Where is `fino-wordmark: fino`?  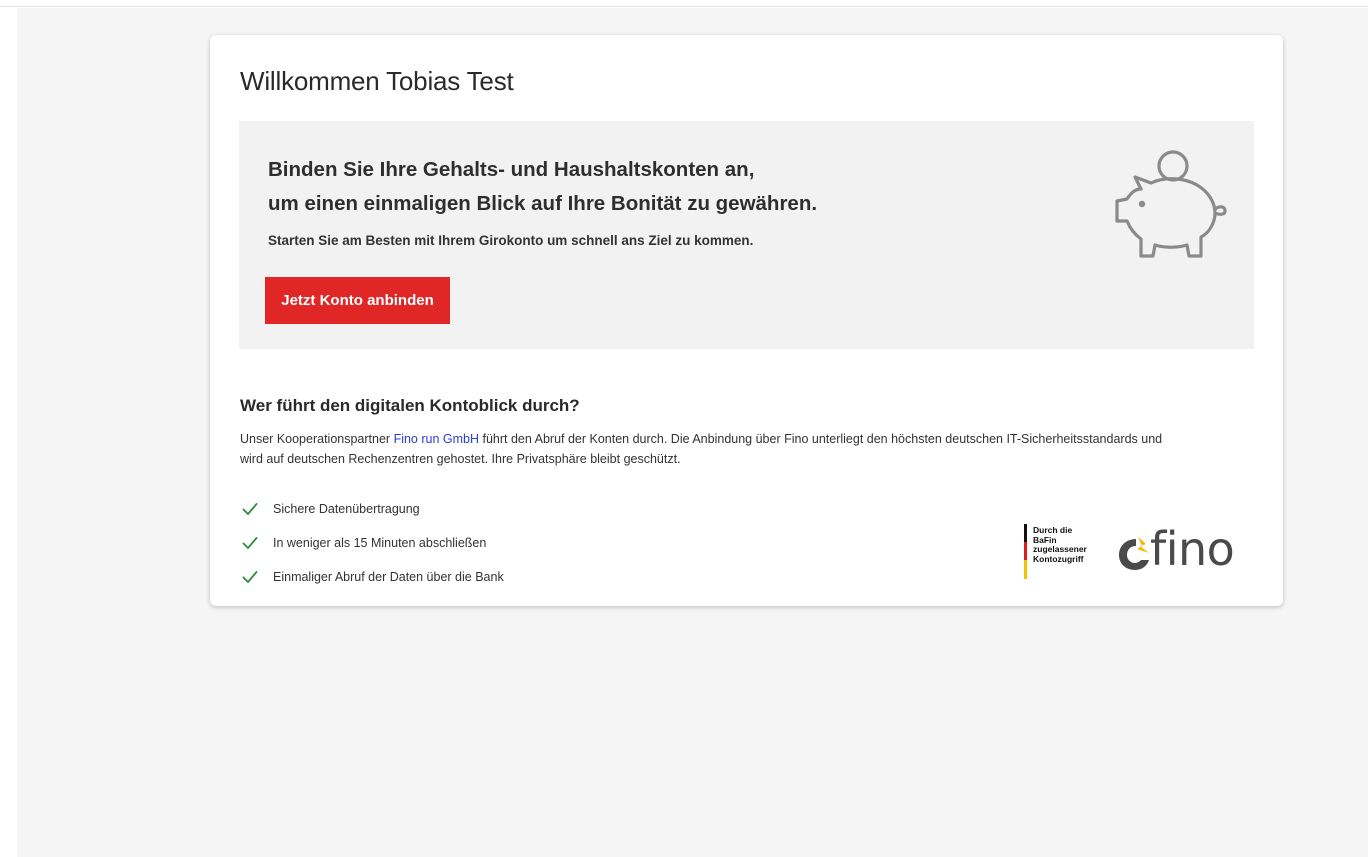 fino-wordmark: fino is located at coordinates (1192, 549).